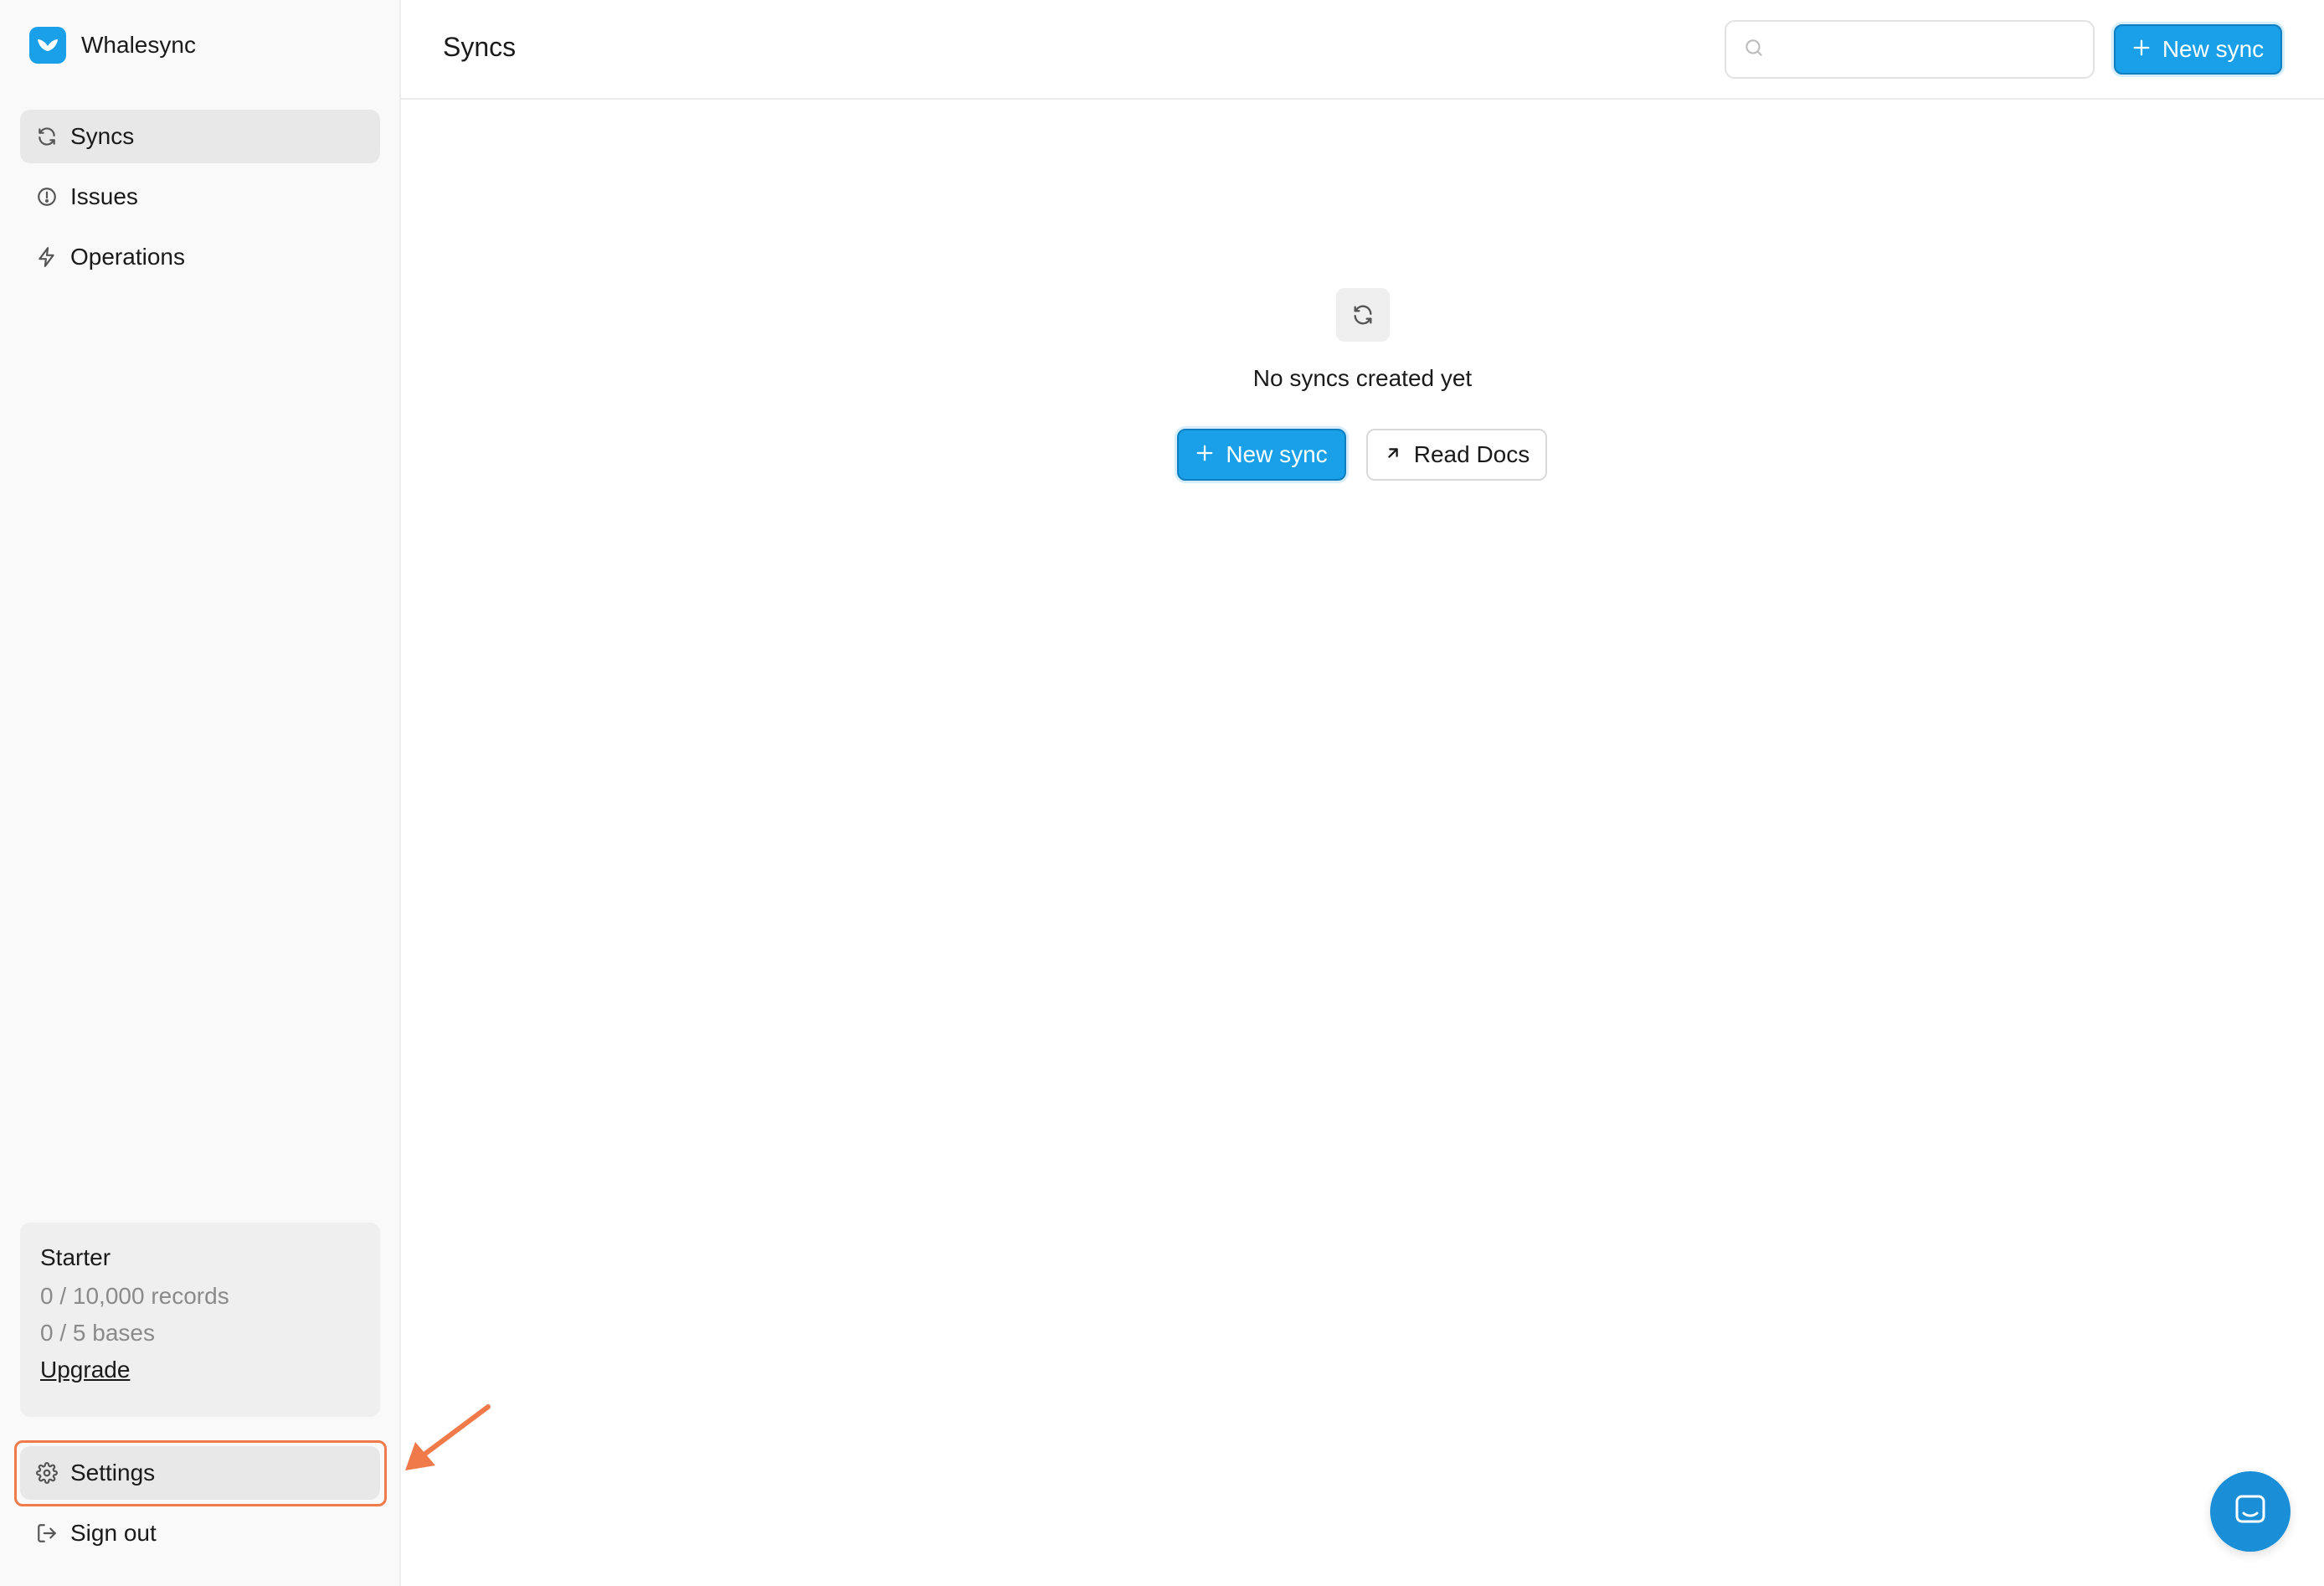 This screenshot has height=1586, width=2324. I want to click on whale-tail-icon, so click(48, 45).